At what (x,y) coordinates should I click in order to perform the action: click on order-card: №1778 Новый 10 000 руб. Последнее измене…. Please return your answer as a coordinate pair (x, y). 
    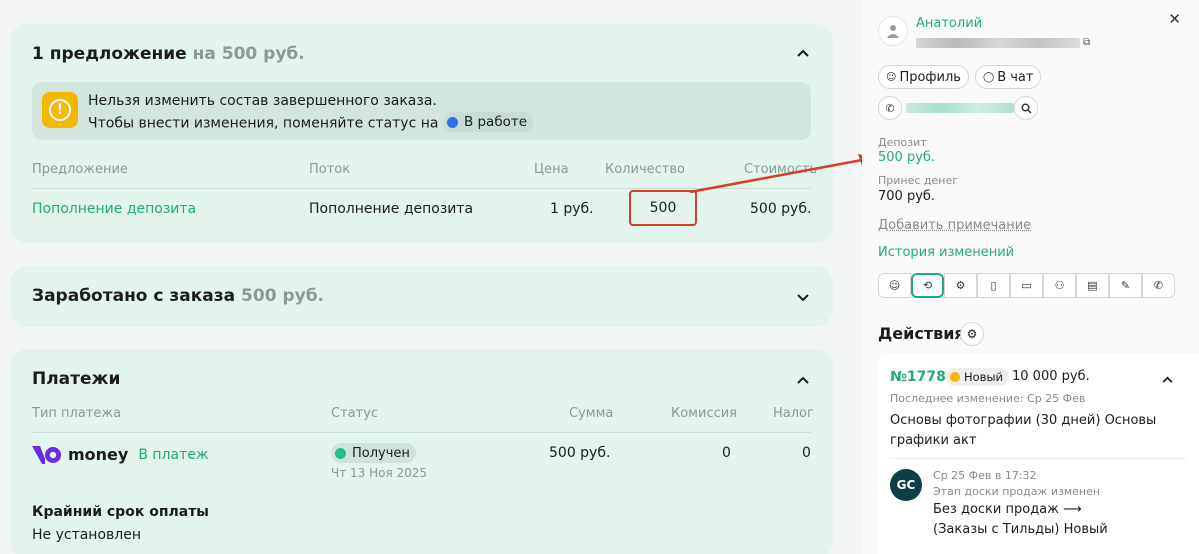
    Looking at the image, I should click on (1038, 454).